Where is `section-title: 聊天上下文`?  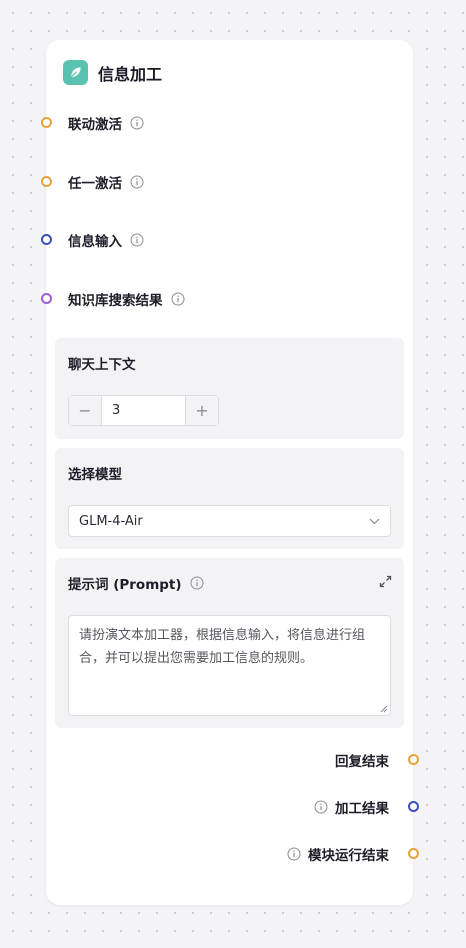
section-title: 聊天上下文 is located at coordinates (102, 365).